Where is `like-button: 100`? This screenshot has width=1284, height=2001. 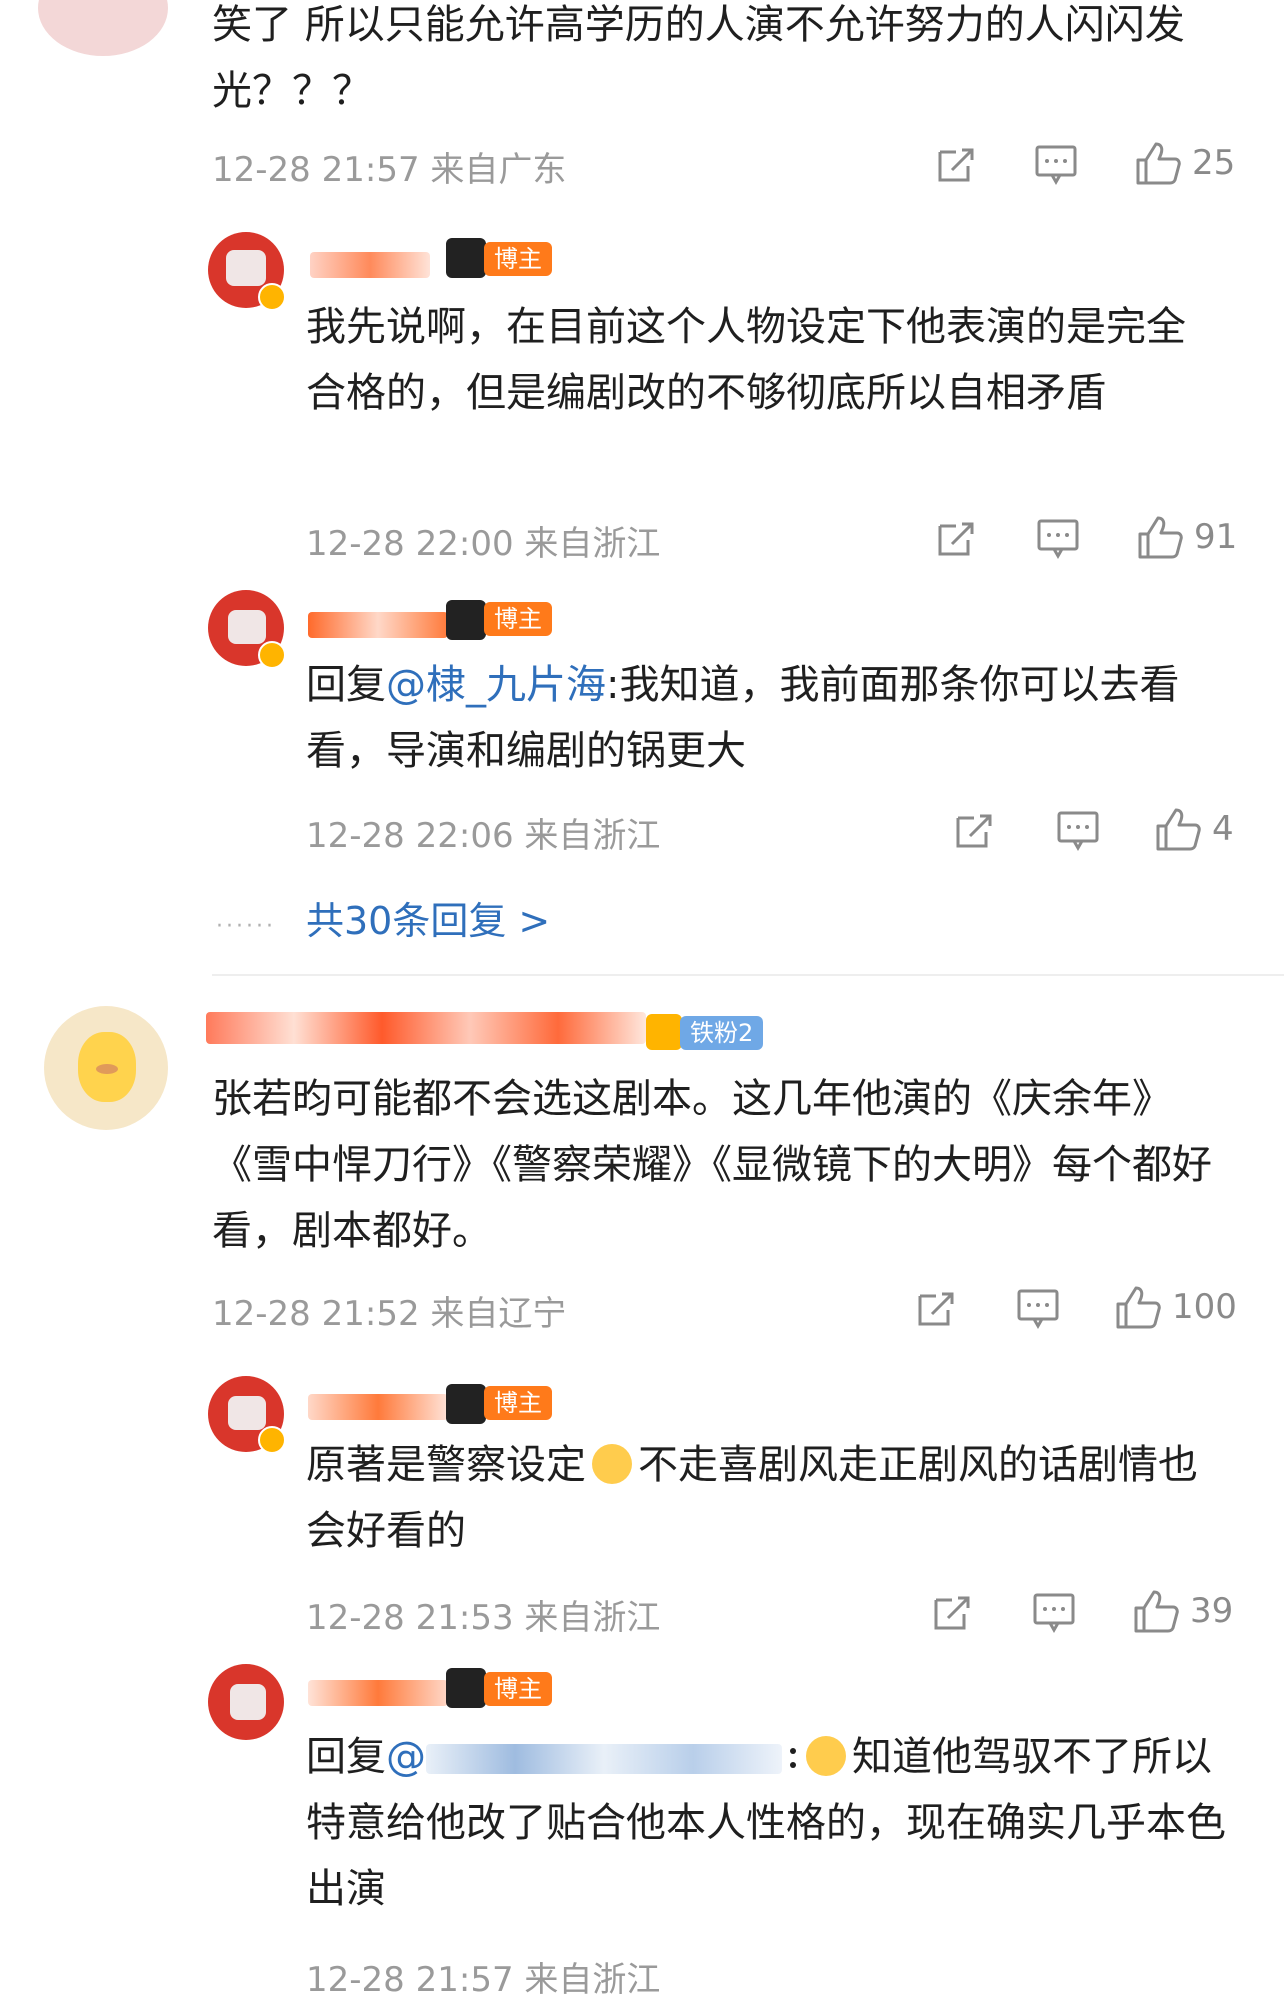 like-button: 100 is located at coordinates (1175, 1307).